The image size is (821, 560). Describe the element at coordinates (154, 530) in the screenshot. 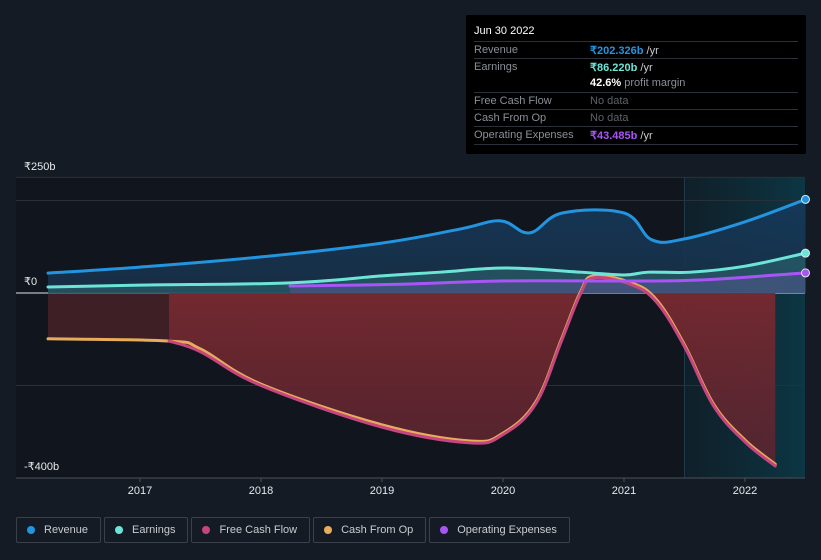

I see `legend-label: Earnings` at that location.